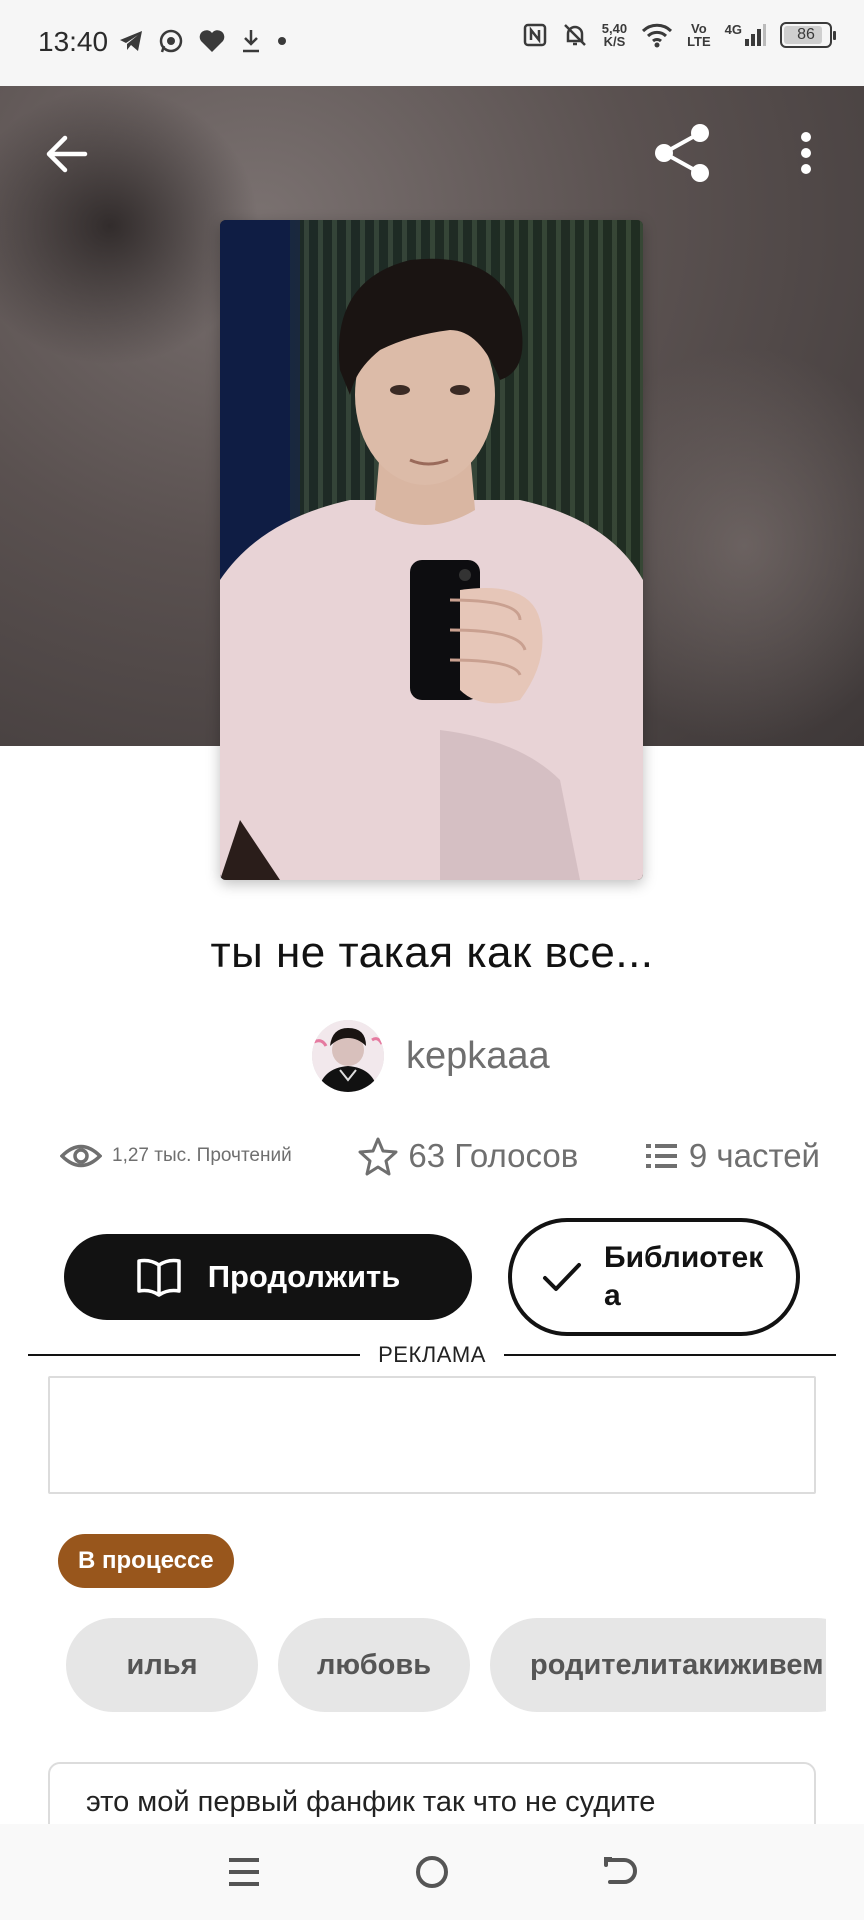  I want to click on signal-indicator: 4G, so click(745, 35).